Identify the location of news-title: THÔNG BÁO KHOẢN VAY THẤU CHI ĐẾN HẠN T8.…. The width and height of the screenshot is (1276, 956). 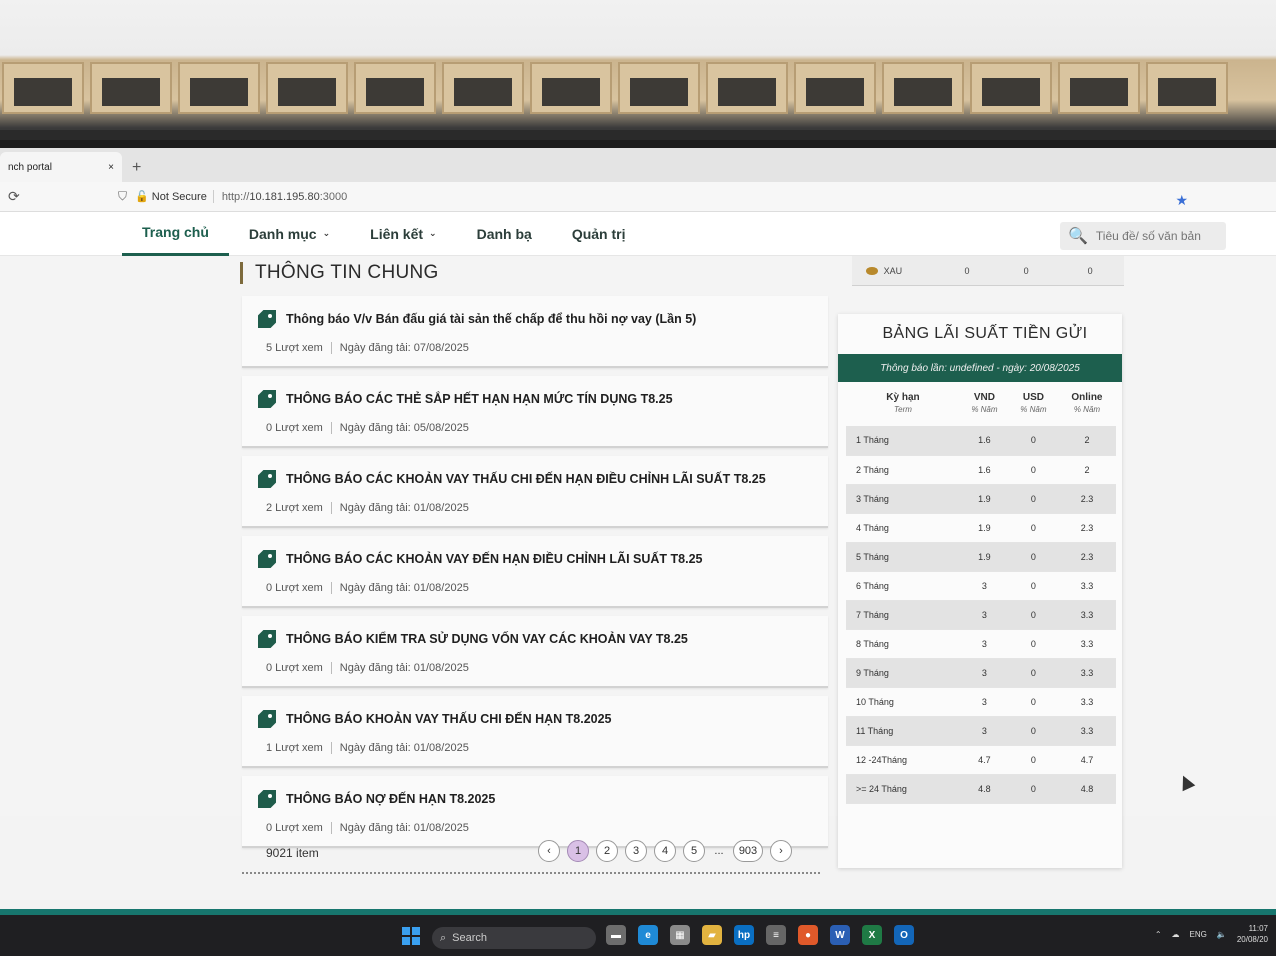
(449, 719).